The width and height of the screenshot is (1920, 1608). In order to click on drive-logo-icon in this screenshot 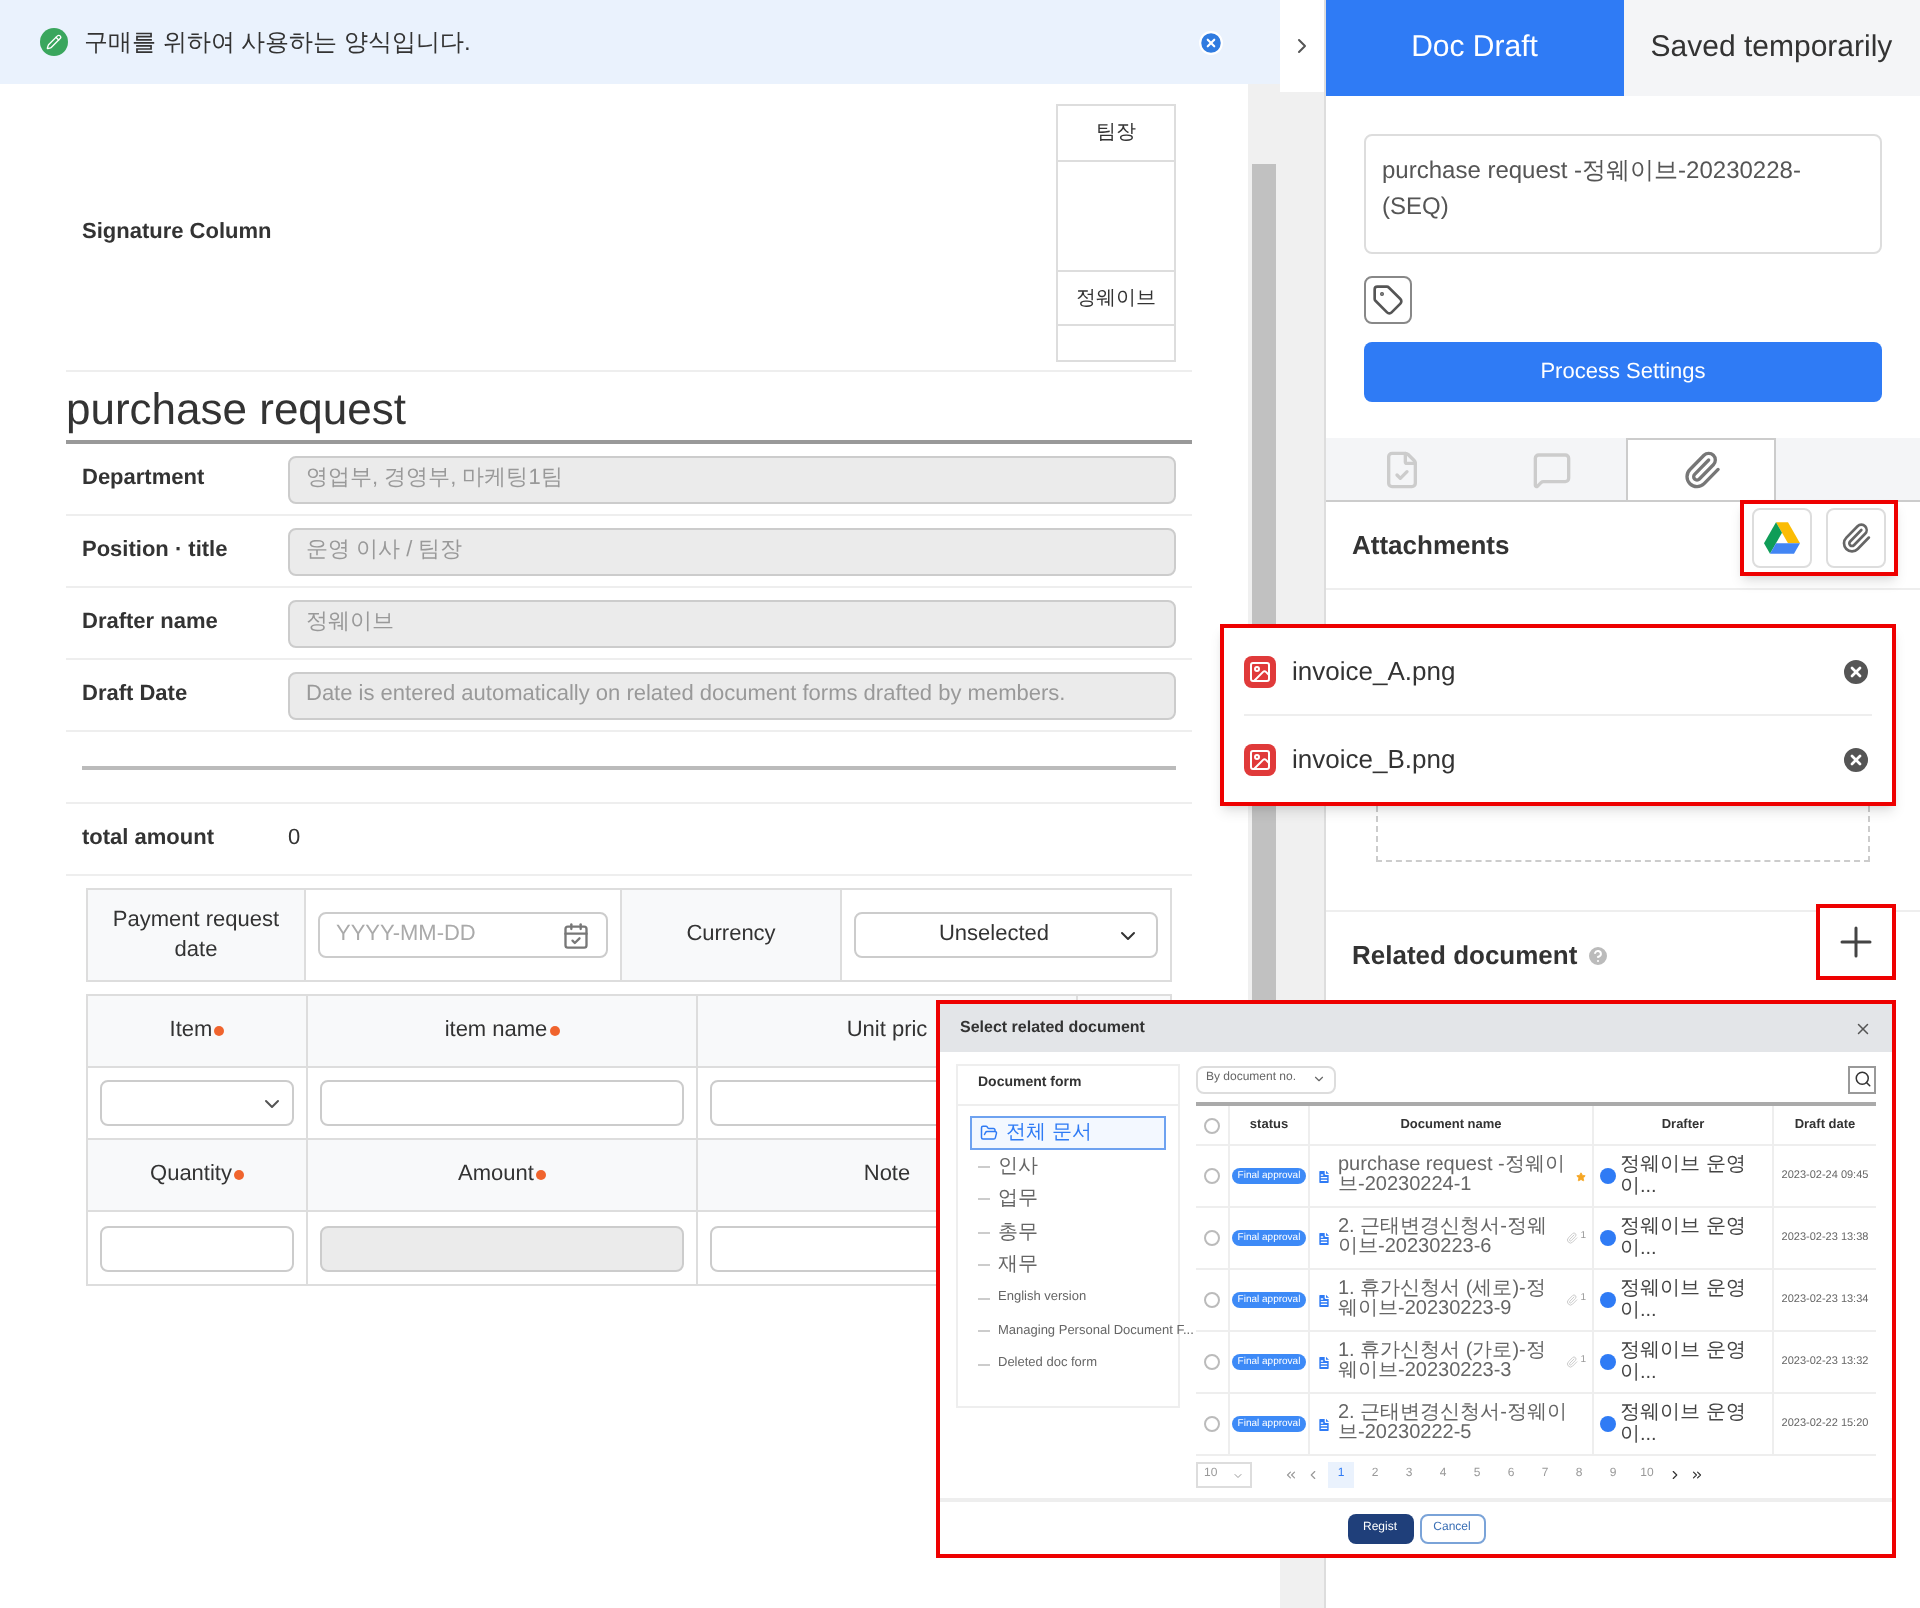, I will do `click(1781, 538)`.